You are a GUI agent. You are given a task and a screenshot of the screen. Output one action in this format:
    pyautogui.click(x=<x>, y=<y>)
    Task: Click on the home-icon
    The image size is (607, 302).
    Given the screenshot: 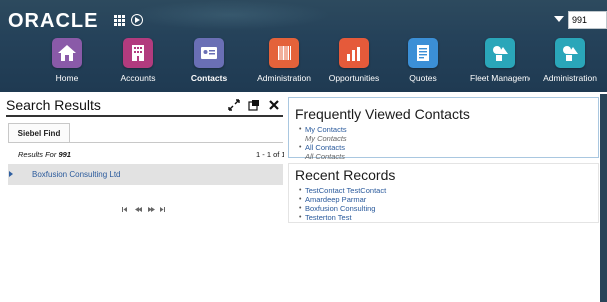 What is the action you would take?
    pyautogui.click(x=67, y=53)
    